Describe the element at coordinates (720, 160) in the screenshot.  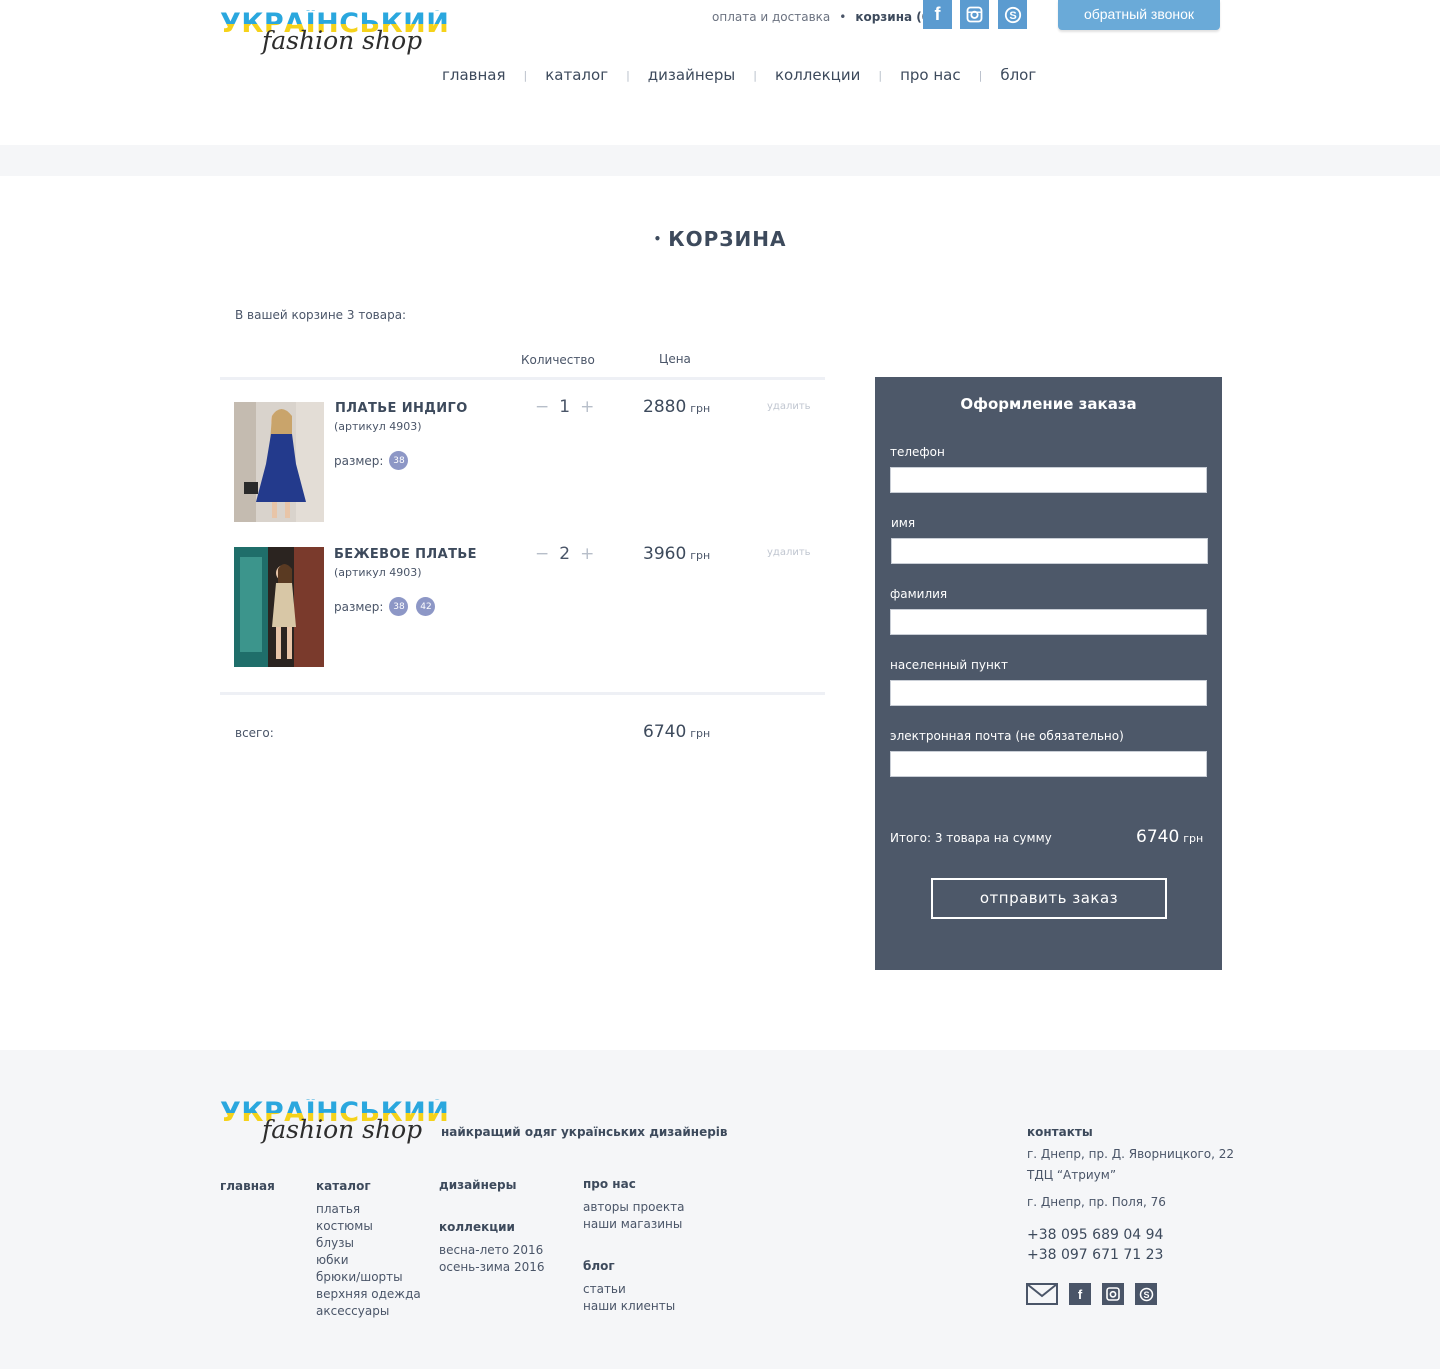
I see `breadcrumb-band` at that location.